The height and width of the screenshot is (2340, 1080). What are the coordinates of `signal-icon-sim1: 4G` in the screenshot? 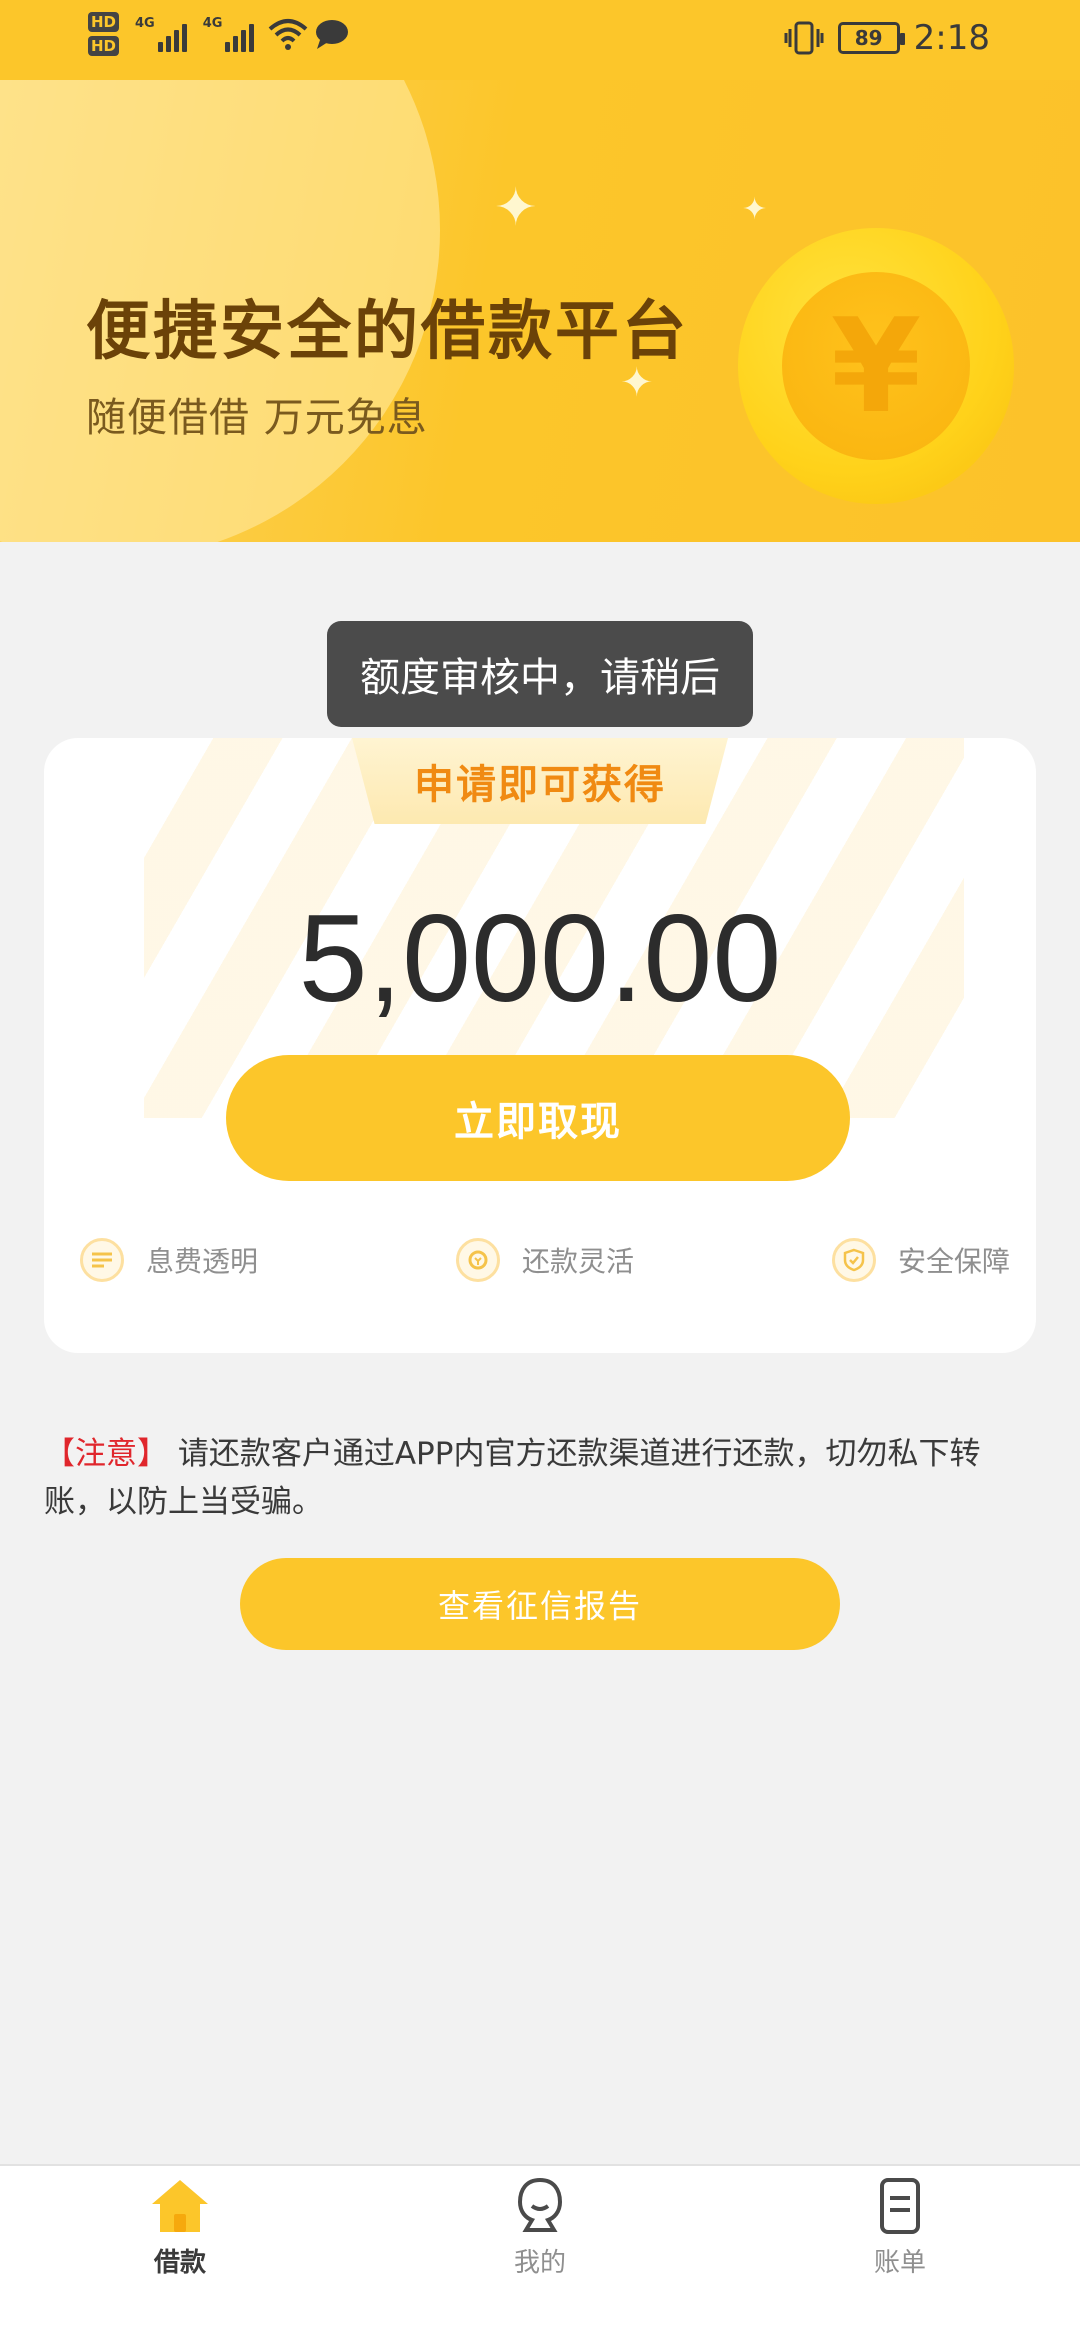 It's located at (161, 34).